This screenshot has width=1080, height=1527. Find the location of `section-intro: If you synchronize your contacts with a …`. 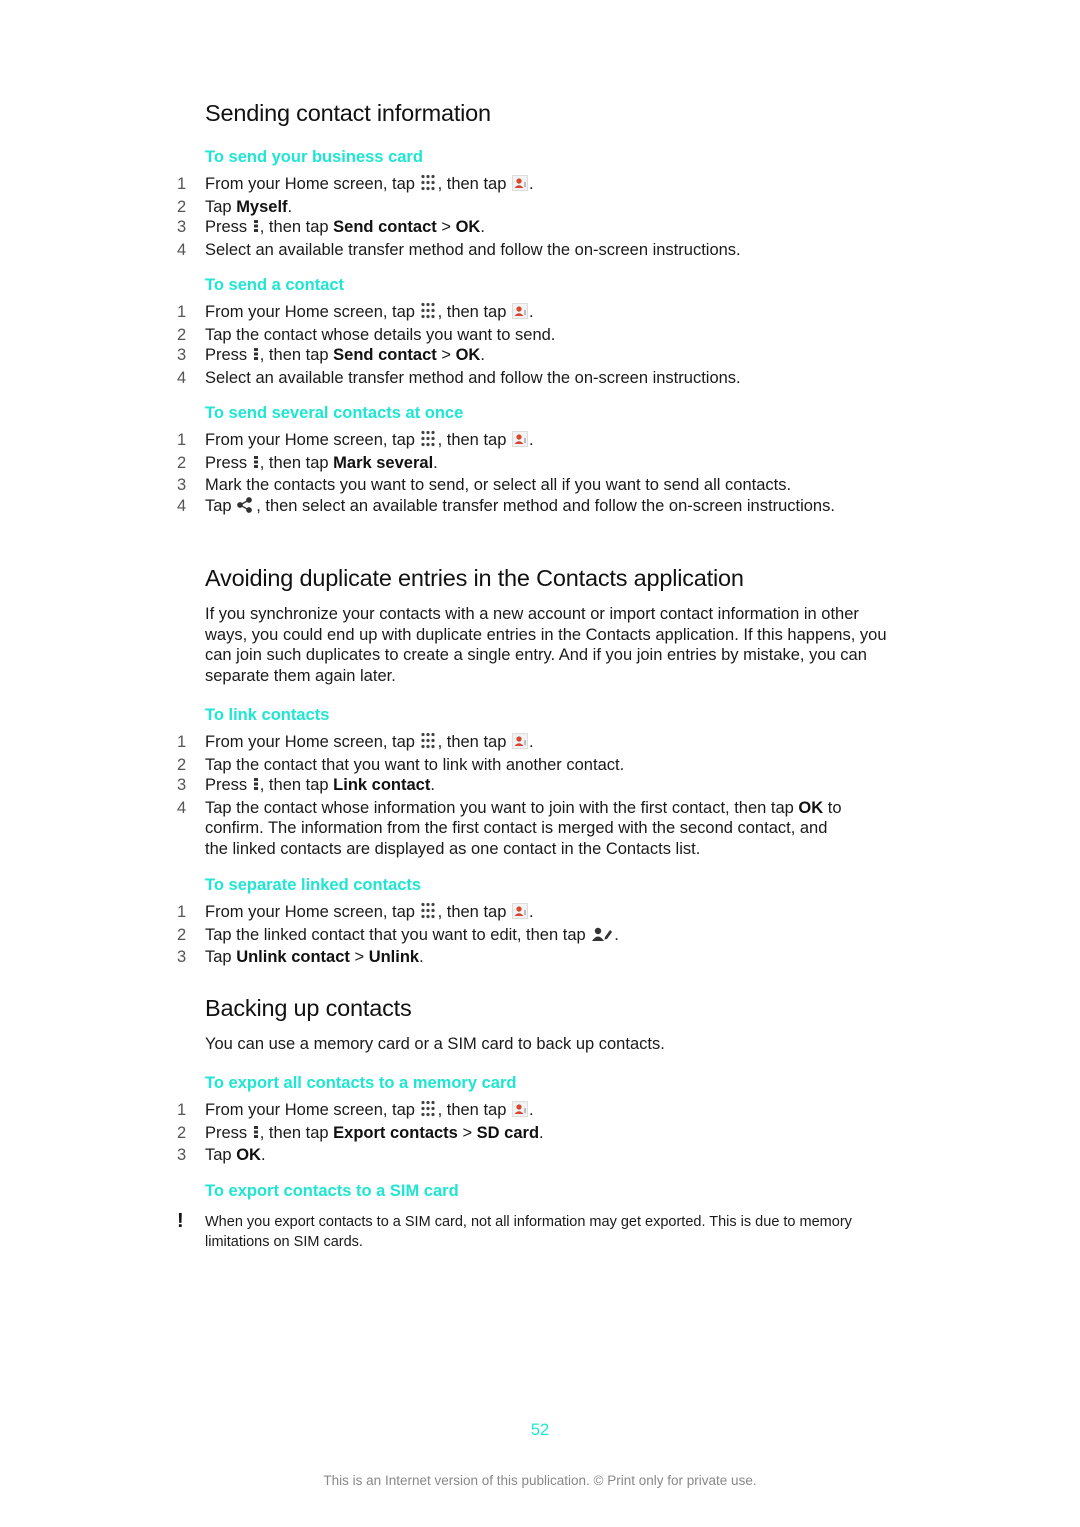

section-intro: If you synchronize your contacts with a … is located at coordinates (546, 645).